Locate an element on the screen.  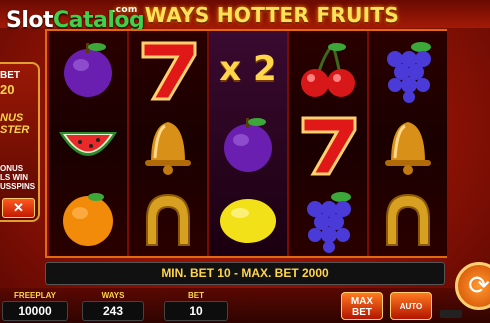
lemon-icon is located at coordinates (248, 220).